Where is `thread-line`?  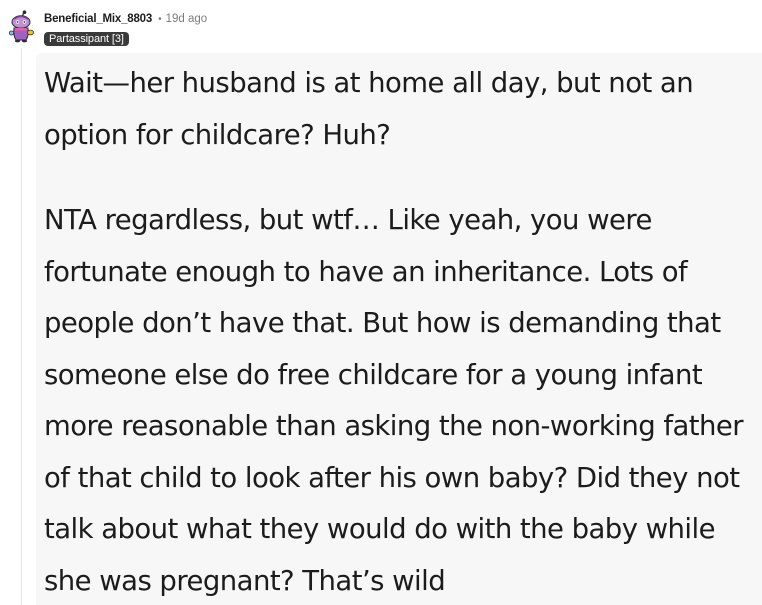
thread-line is located at coordinates (21, 326).